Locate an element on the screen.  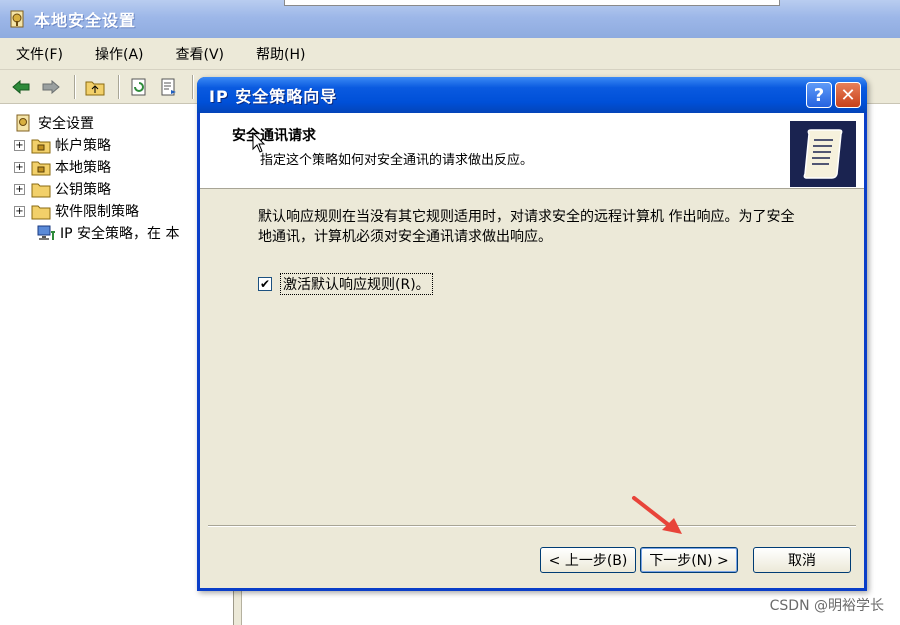
forward-arrow-icon is located at coordinates (51, 87).